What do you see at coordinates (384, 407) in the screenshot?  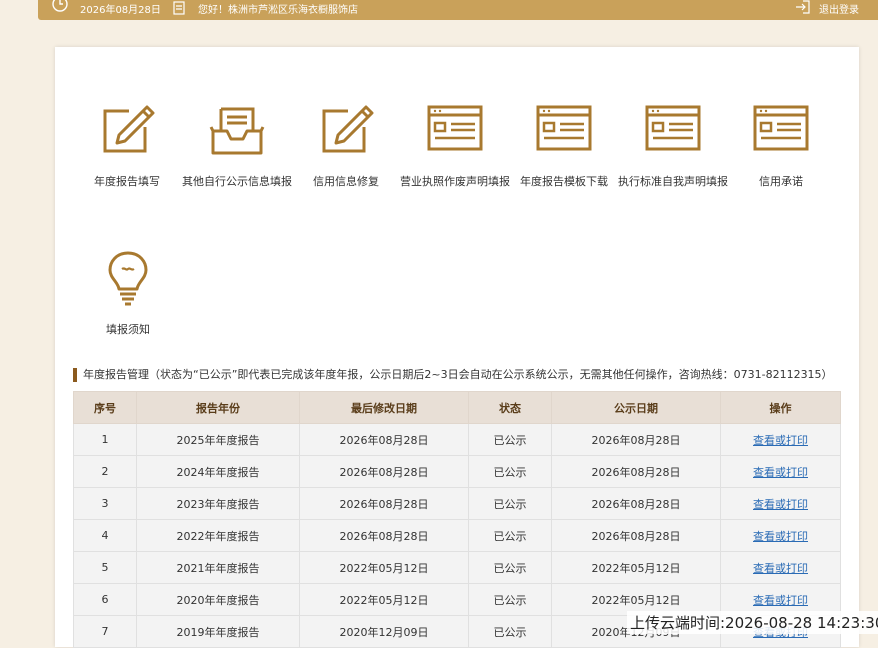 I see `col-header-modified: 最后修改日期` at bounding box center [384, 407].